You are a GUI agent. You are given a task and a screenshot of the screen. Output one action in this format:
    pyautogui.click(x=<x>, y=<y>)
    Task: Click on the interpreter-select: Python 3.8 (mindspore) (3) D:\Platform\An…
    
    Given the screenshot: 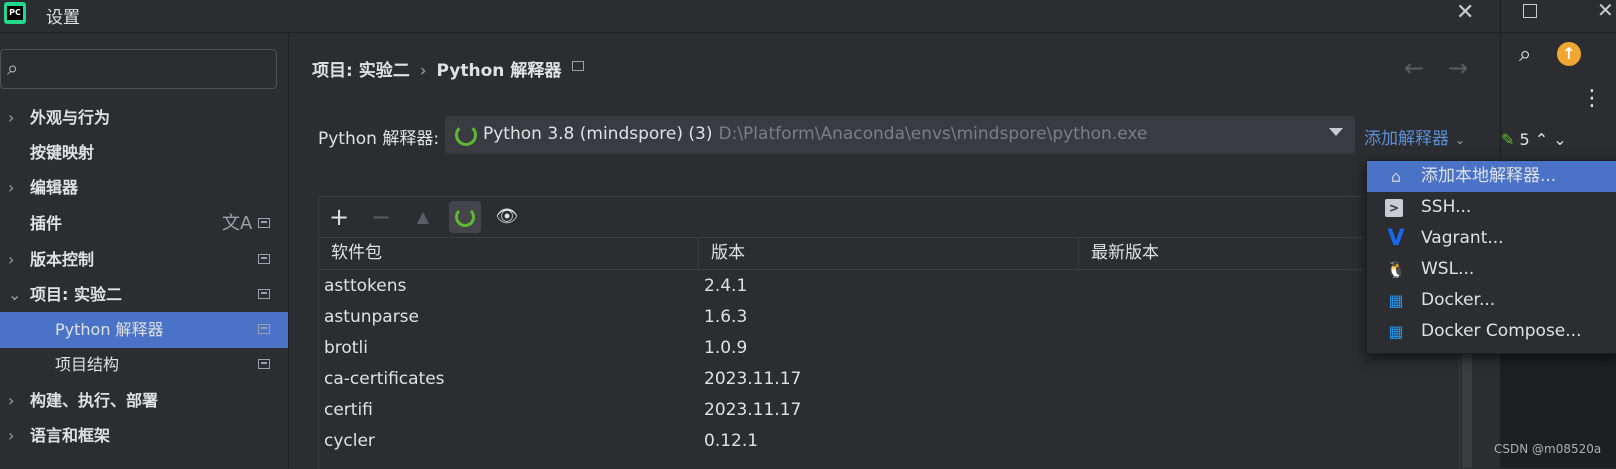 What is the action you would take?
    pyautogui.click(x=900, y=135)
    